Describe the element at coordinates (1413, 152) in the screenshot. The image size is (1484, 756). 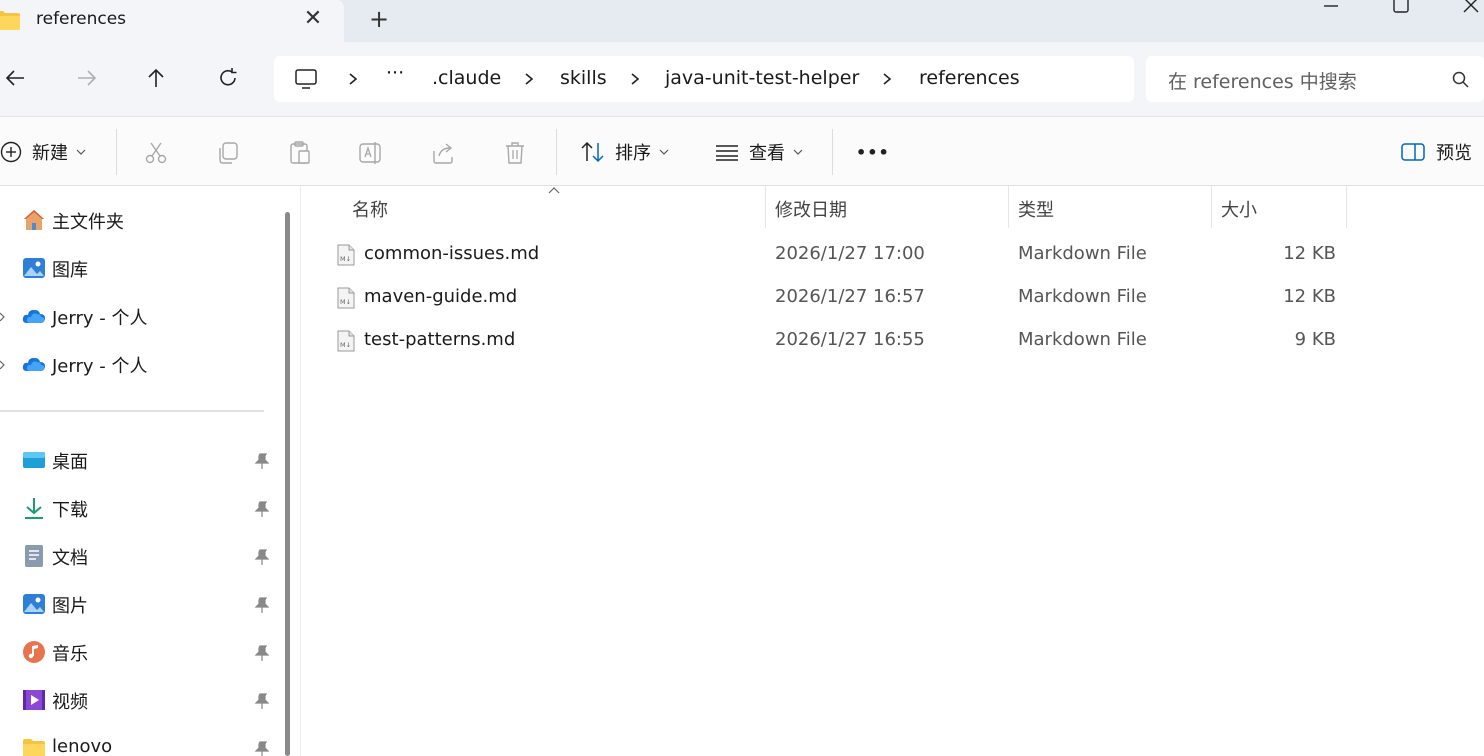
I see `preview-pane-icon` at that location.